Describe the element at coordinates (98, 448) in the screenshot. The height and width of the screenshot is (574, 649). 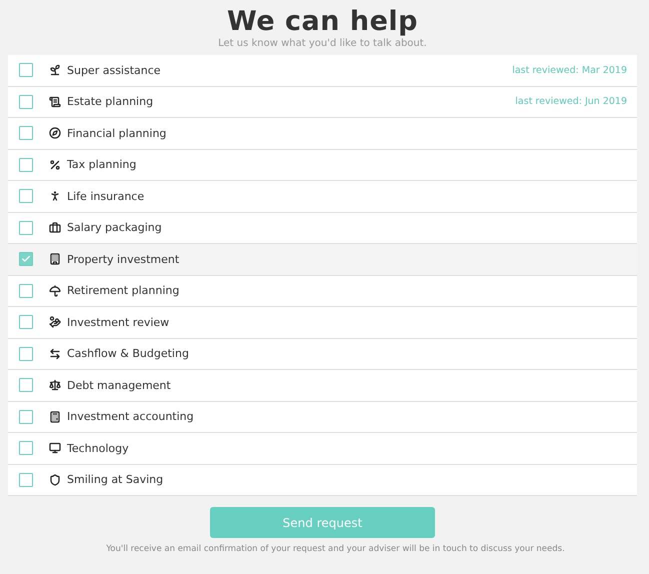
I see `topic-label: Technology` at that location.